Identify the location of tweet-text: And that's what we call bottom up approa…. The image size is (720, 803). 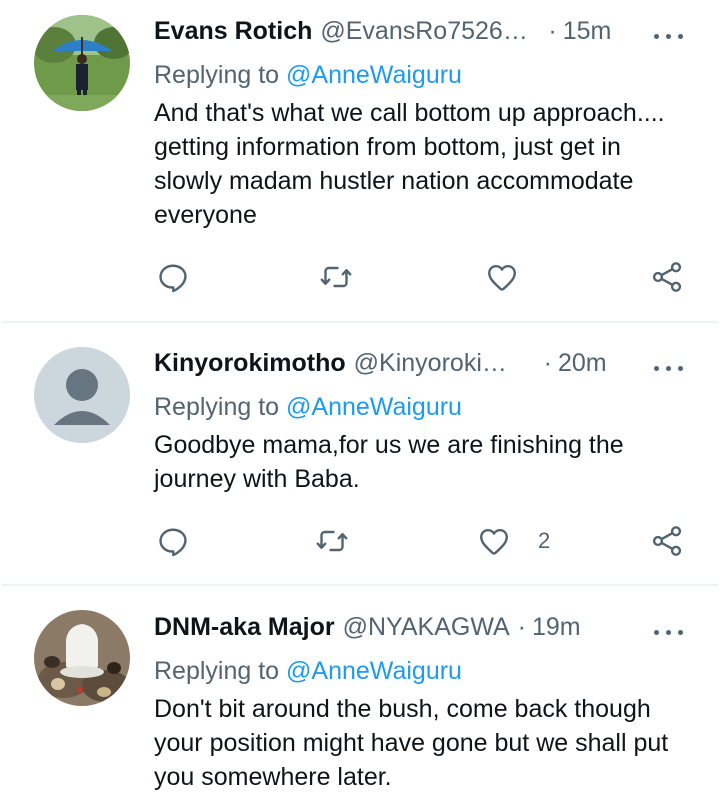
(409, 164).